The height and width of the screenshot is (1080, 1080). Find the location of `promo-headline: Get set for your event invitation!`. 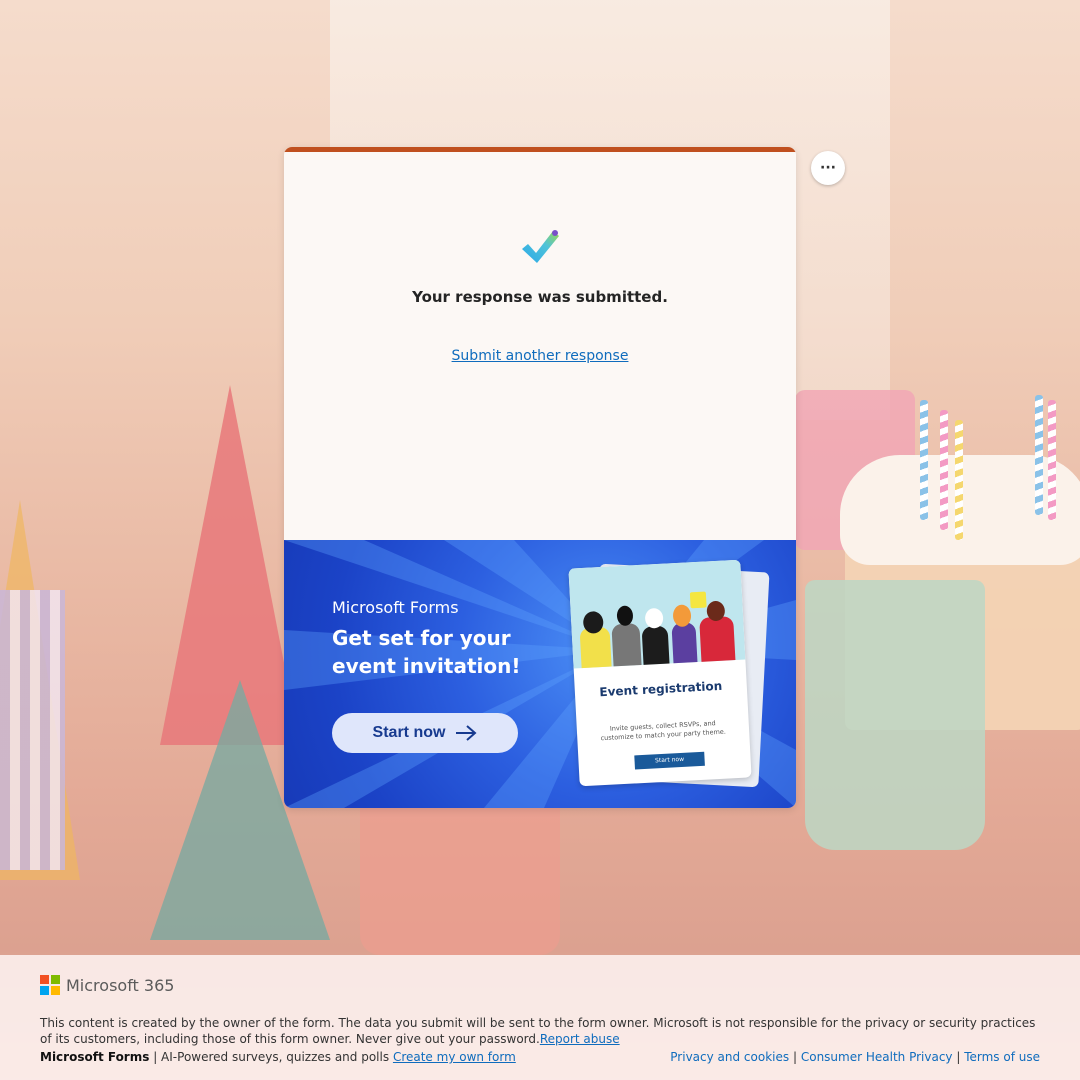

promo-headline: Get set for your event invitation! is located at coordinates (426, 652).